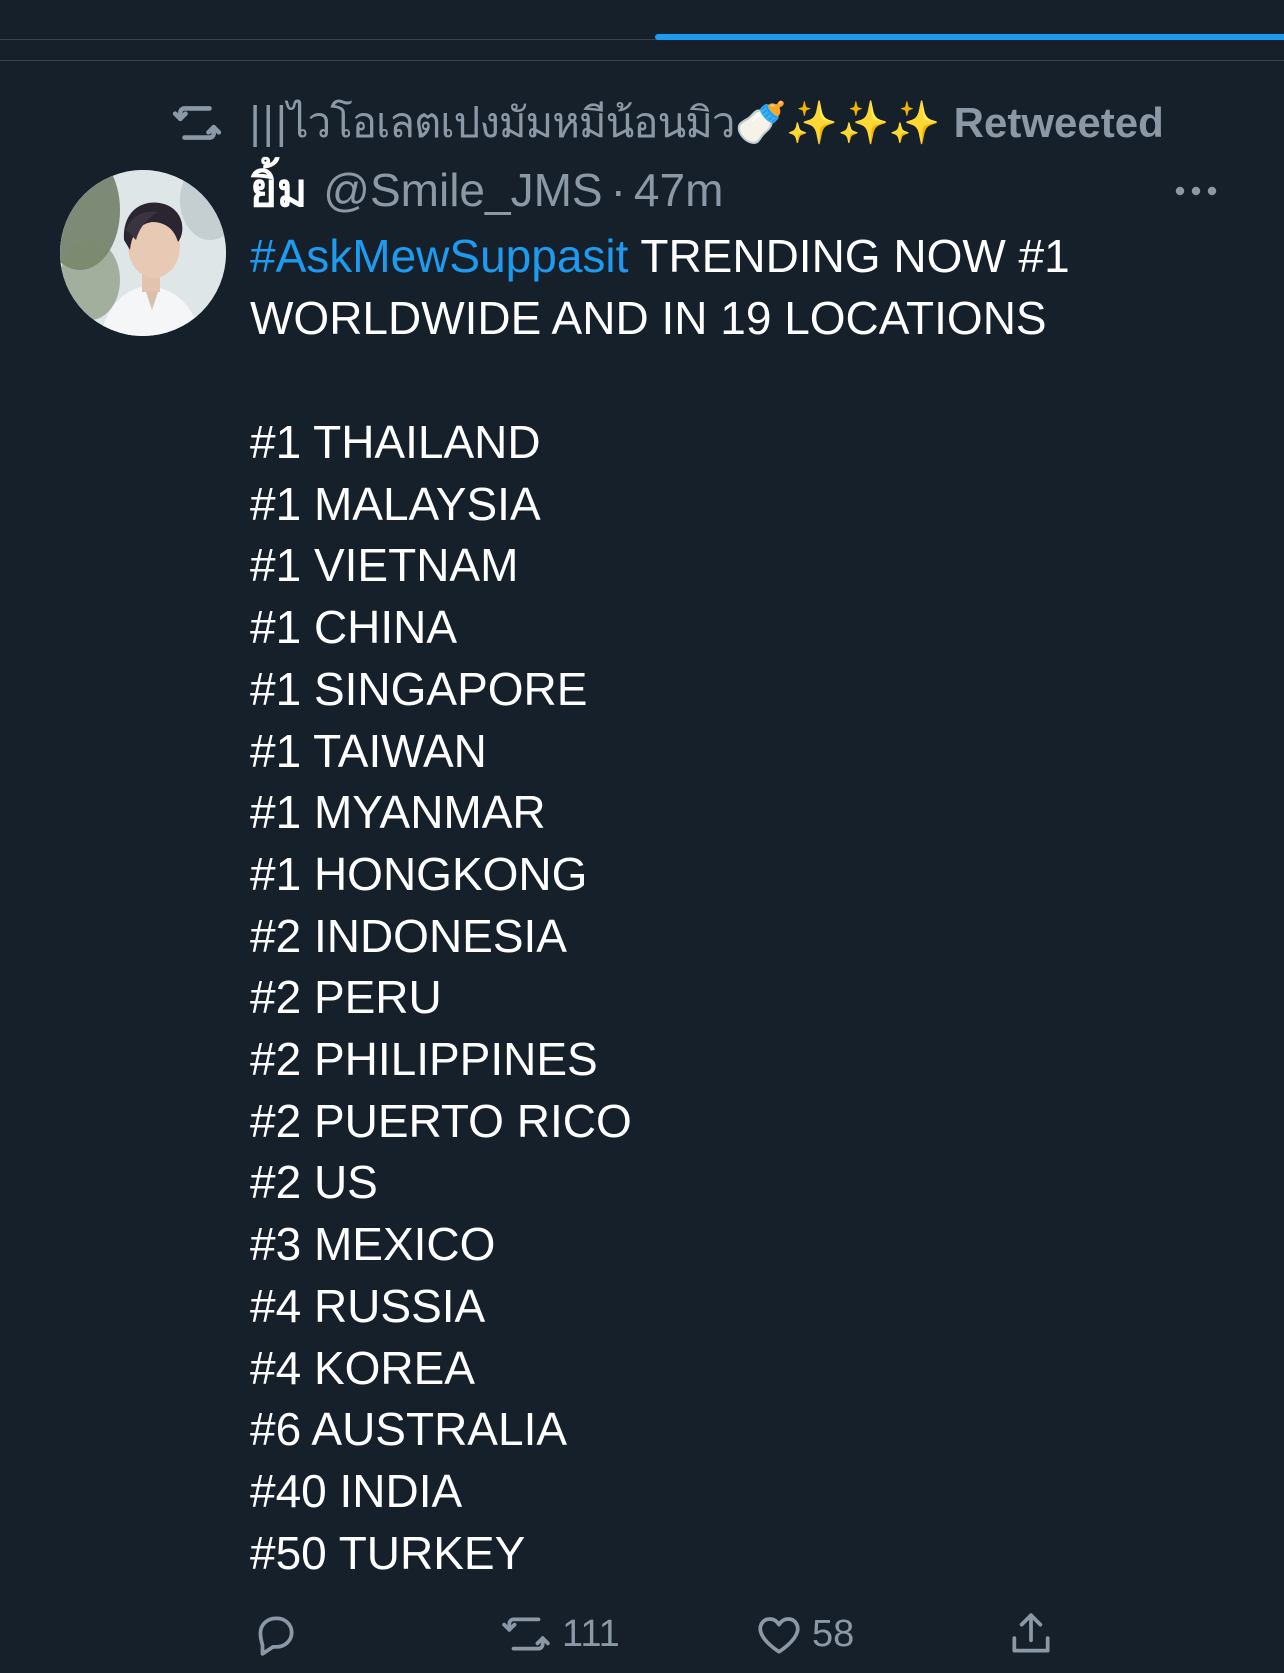 This screenshot has width=1284, height=1673. I want to click on tweet-timestamp: 47m, so click(678, 190).